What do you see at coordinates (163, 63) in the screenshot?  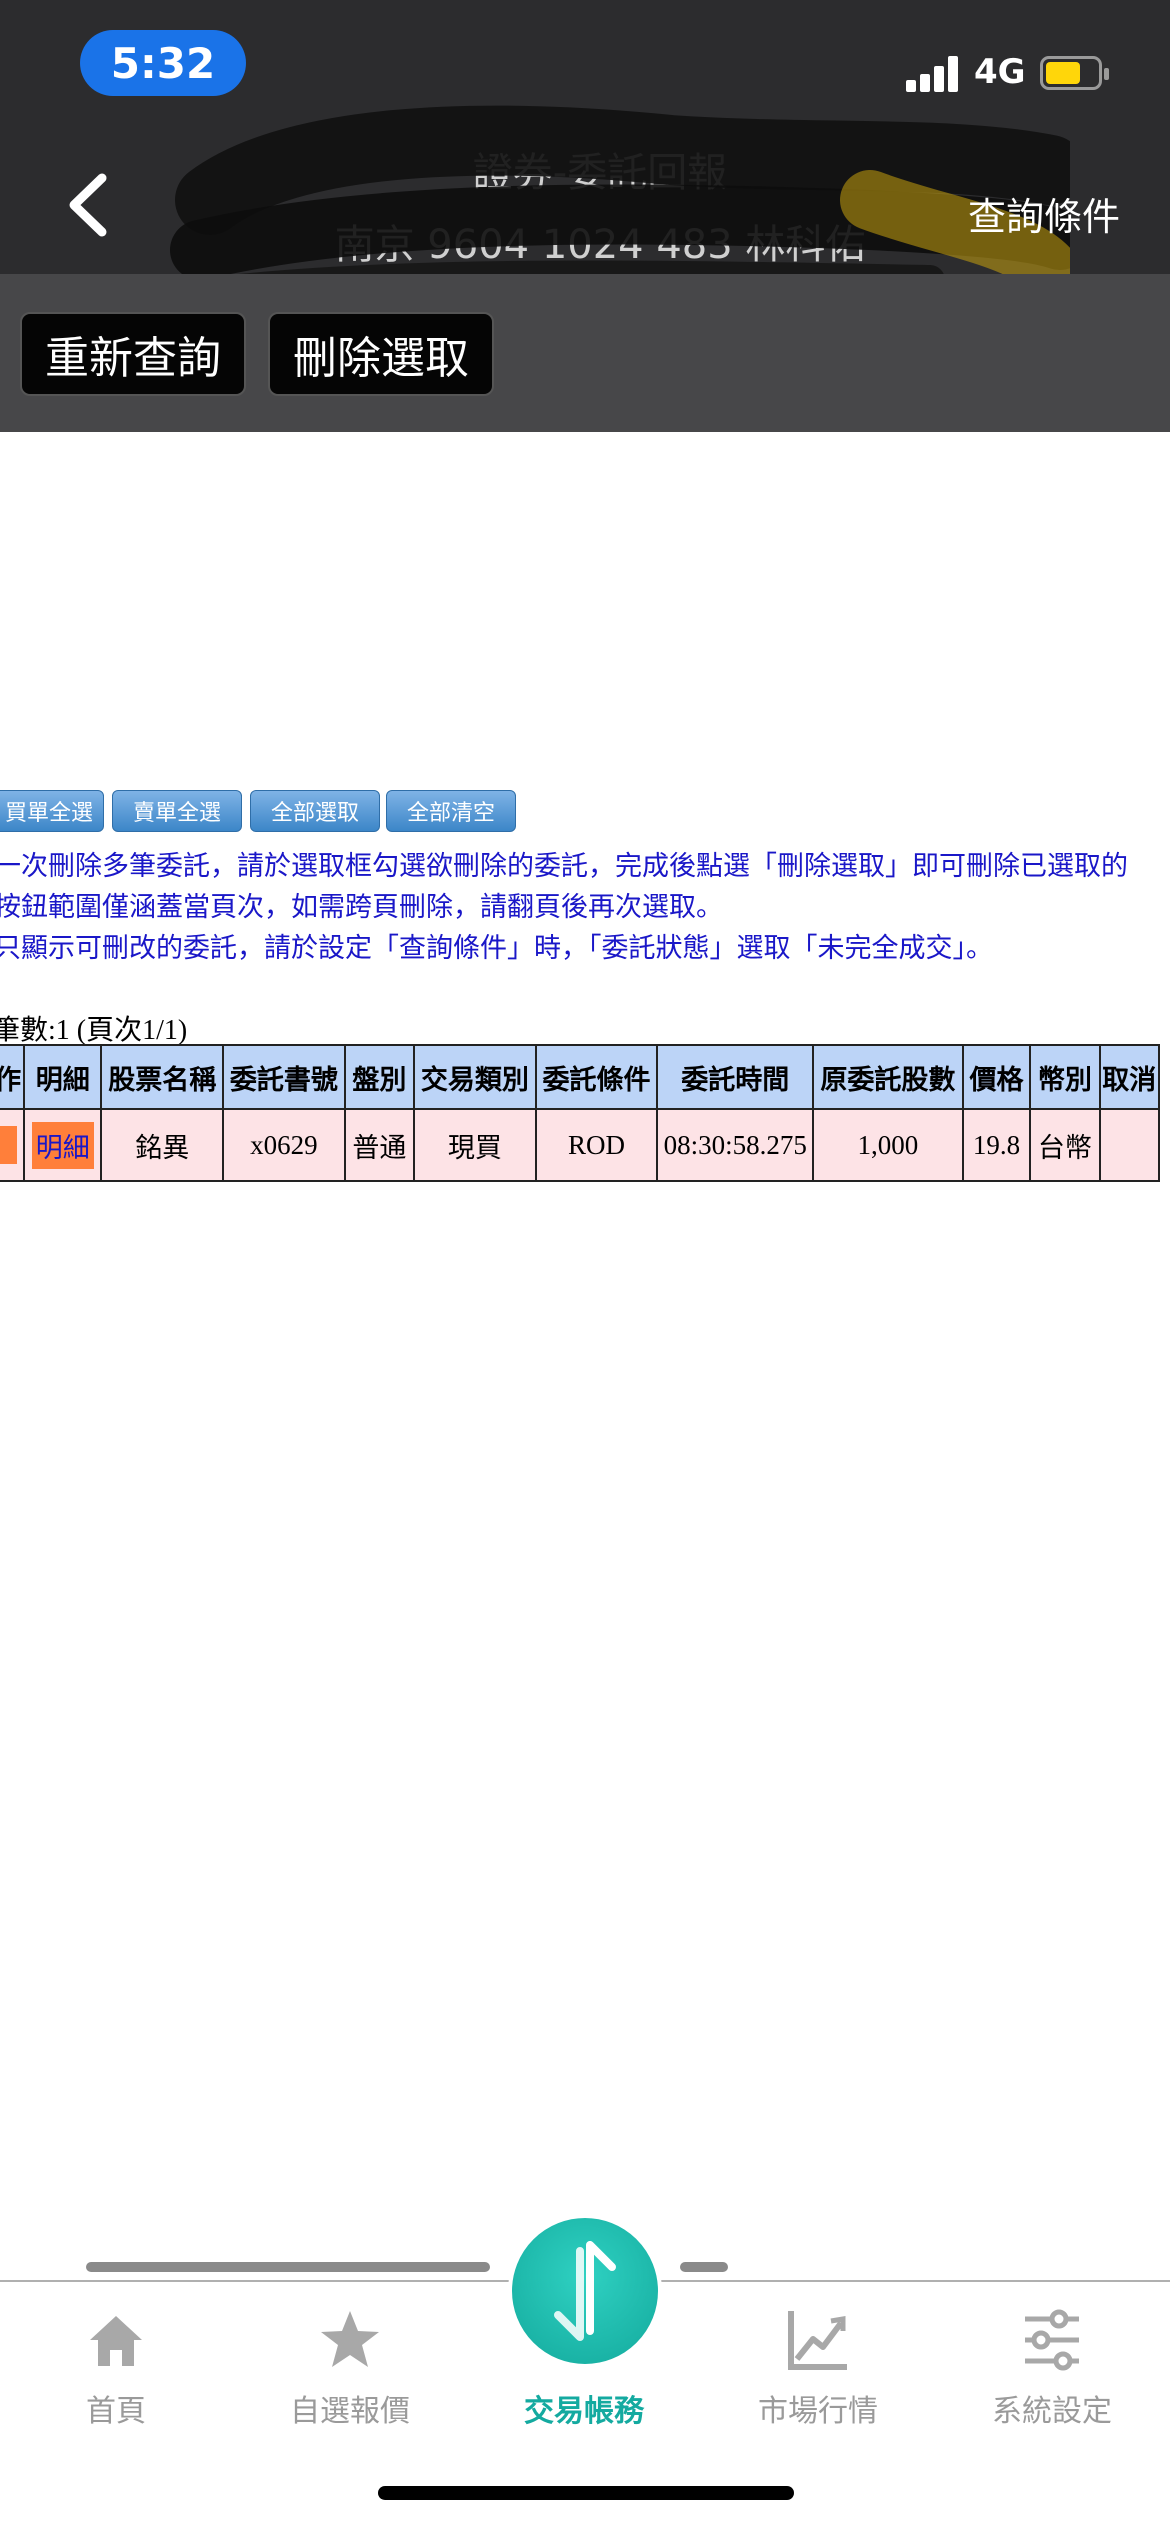 I see `status-time: 5:32` at bounding box center [163, 63].